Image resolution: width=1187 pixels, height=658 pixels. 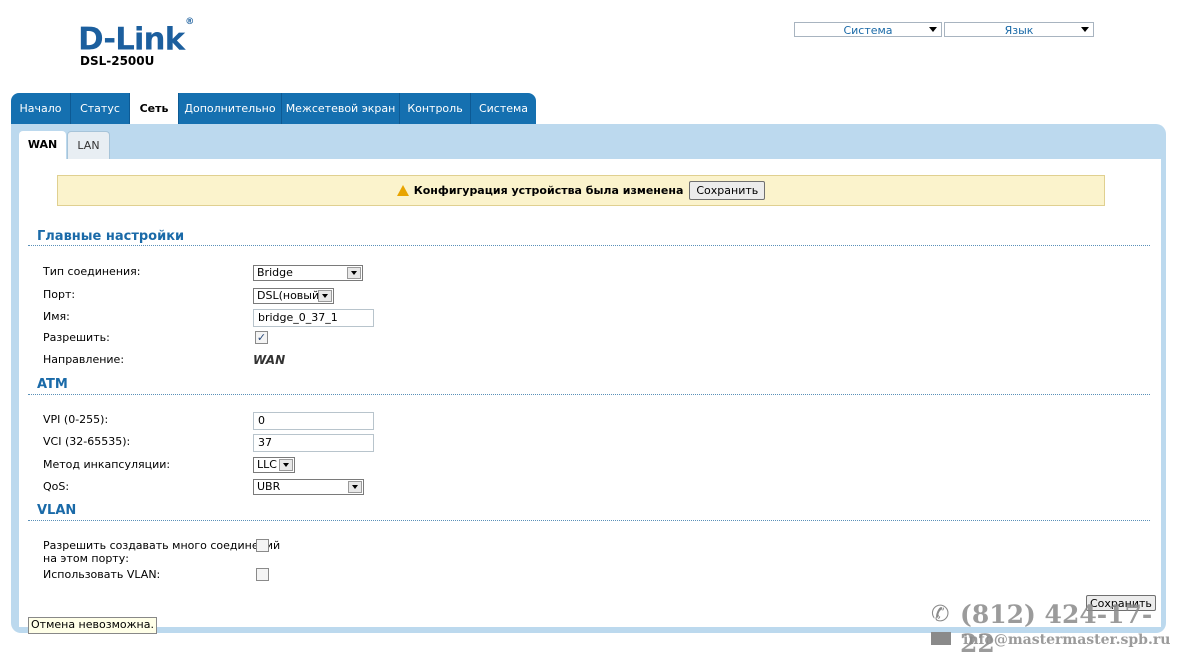 What do you see at coordinates (435, 108) in the screenshot?
I see `tab-control: Контроль` at bounding box center [435, 108].